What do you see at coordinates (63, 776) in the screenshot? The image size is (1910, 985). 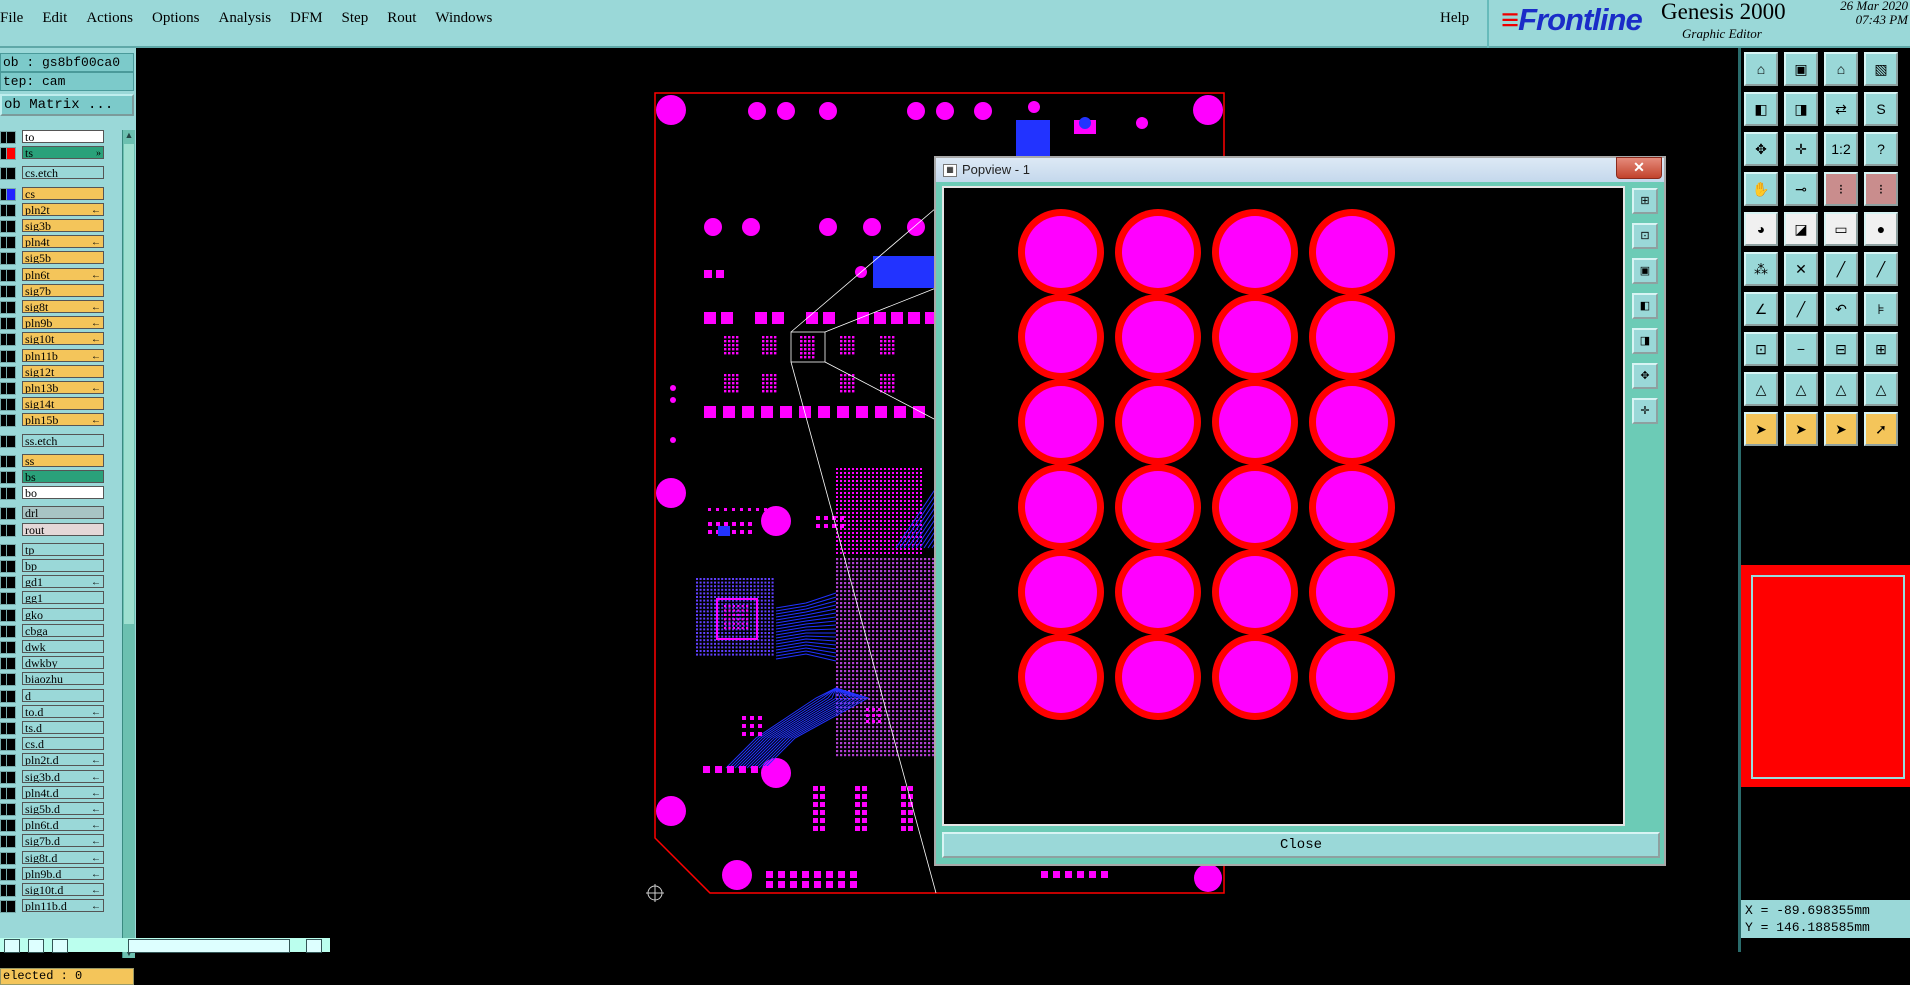 I see `layer-name: sig3b.d ←` at bounding box center [63, 776].